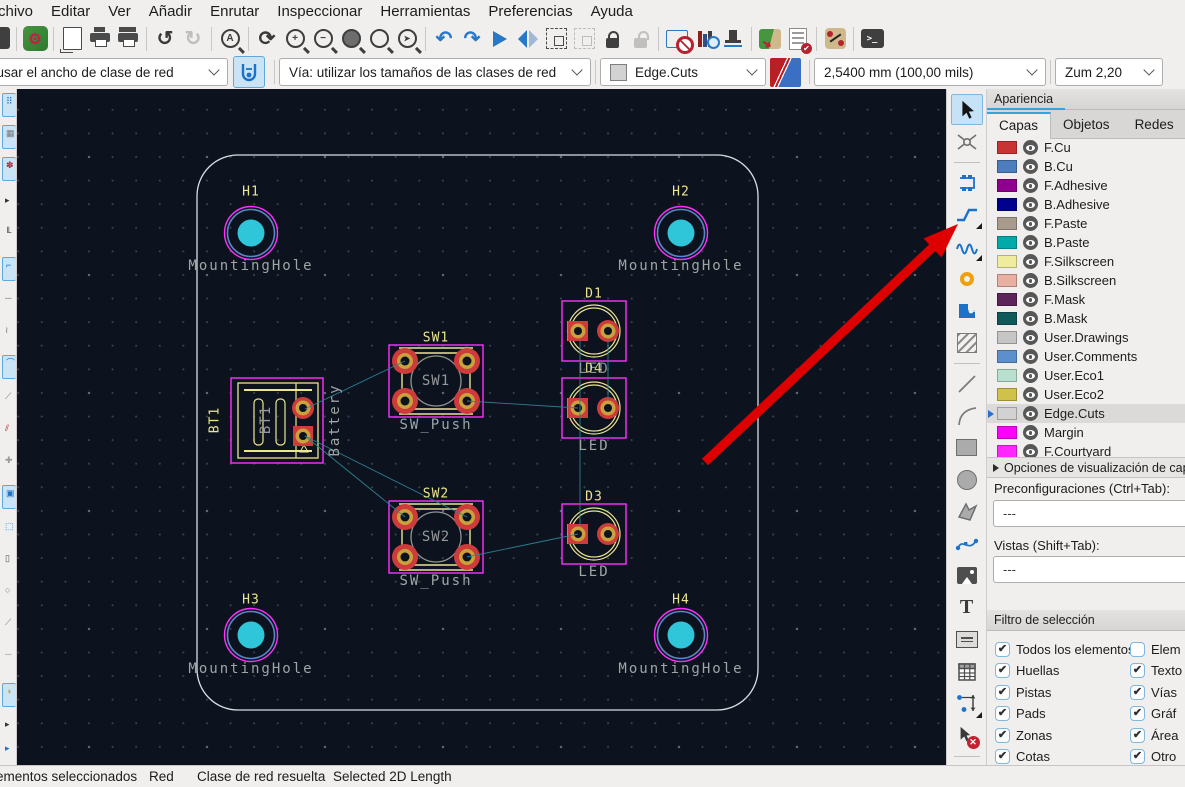 The image size is (1185, 787). I want to click on units-mil-icon: ╙, so click(8, 236).